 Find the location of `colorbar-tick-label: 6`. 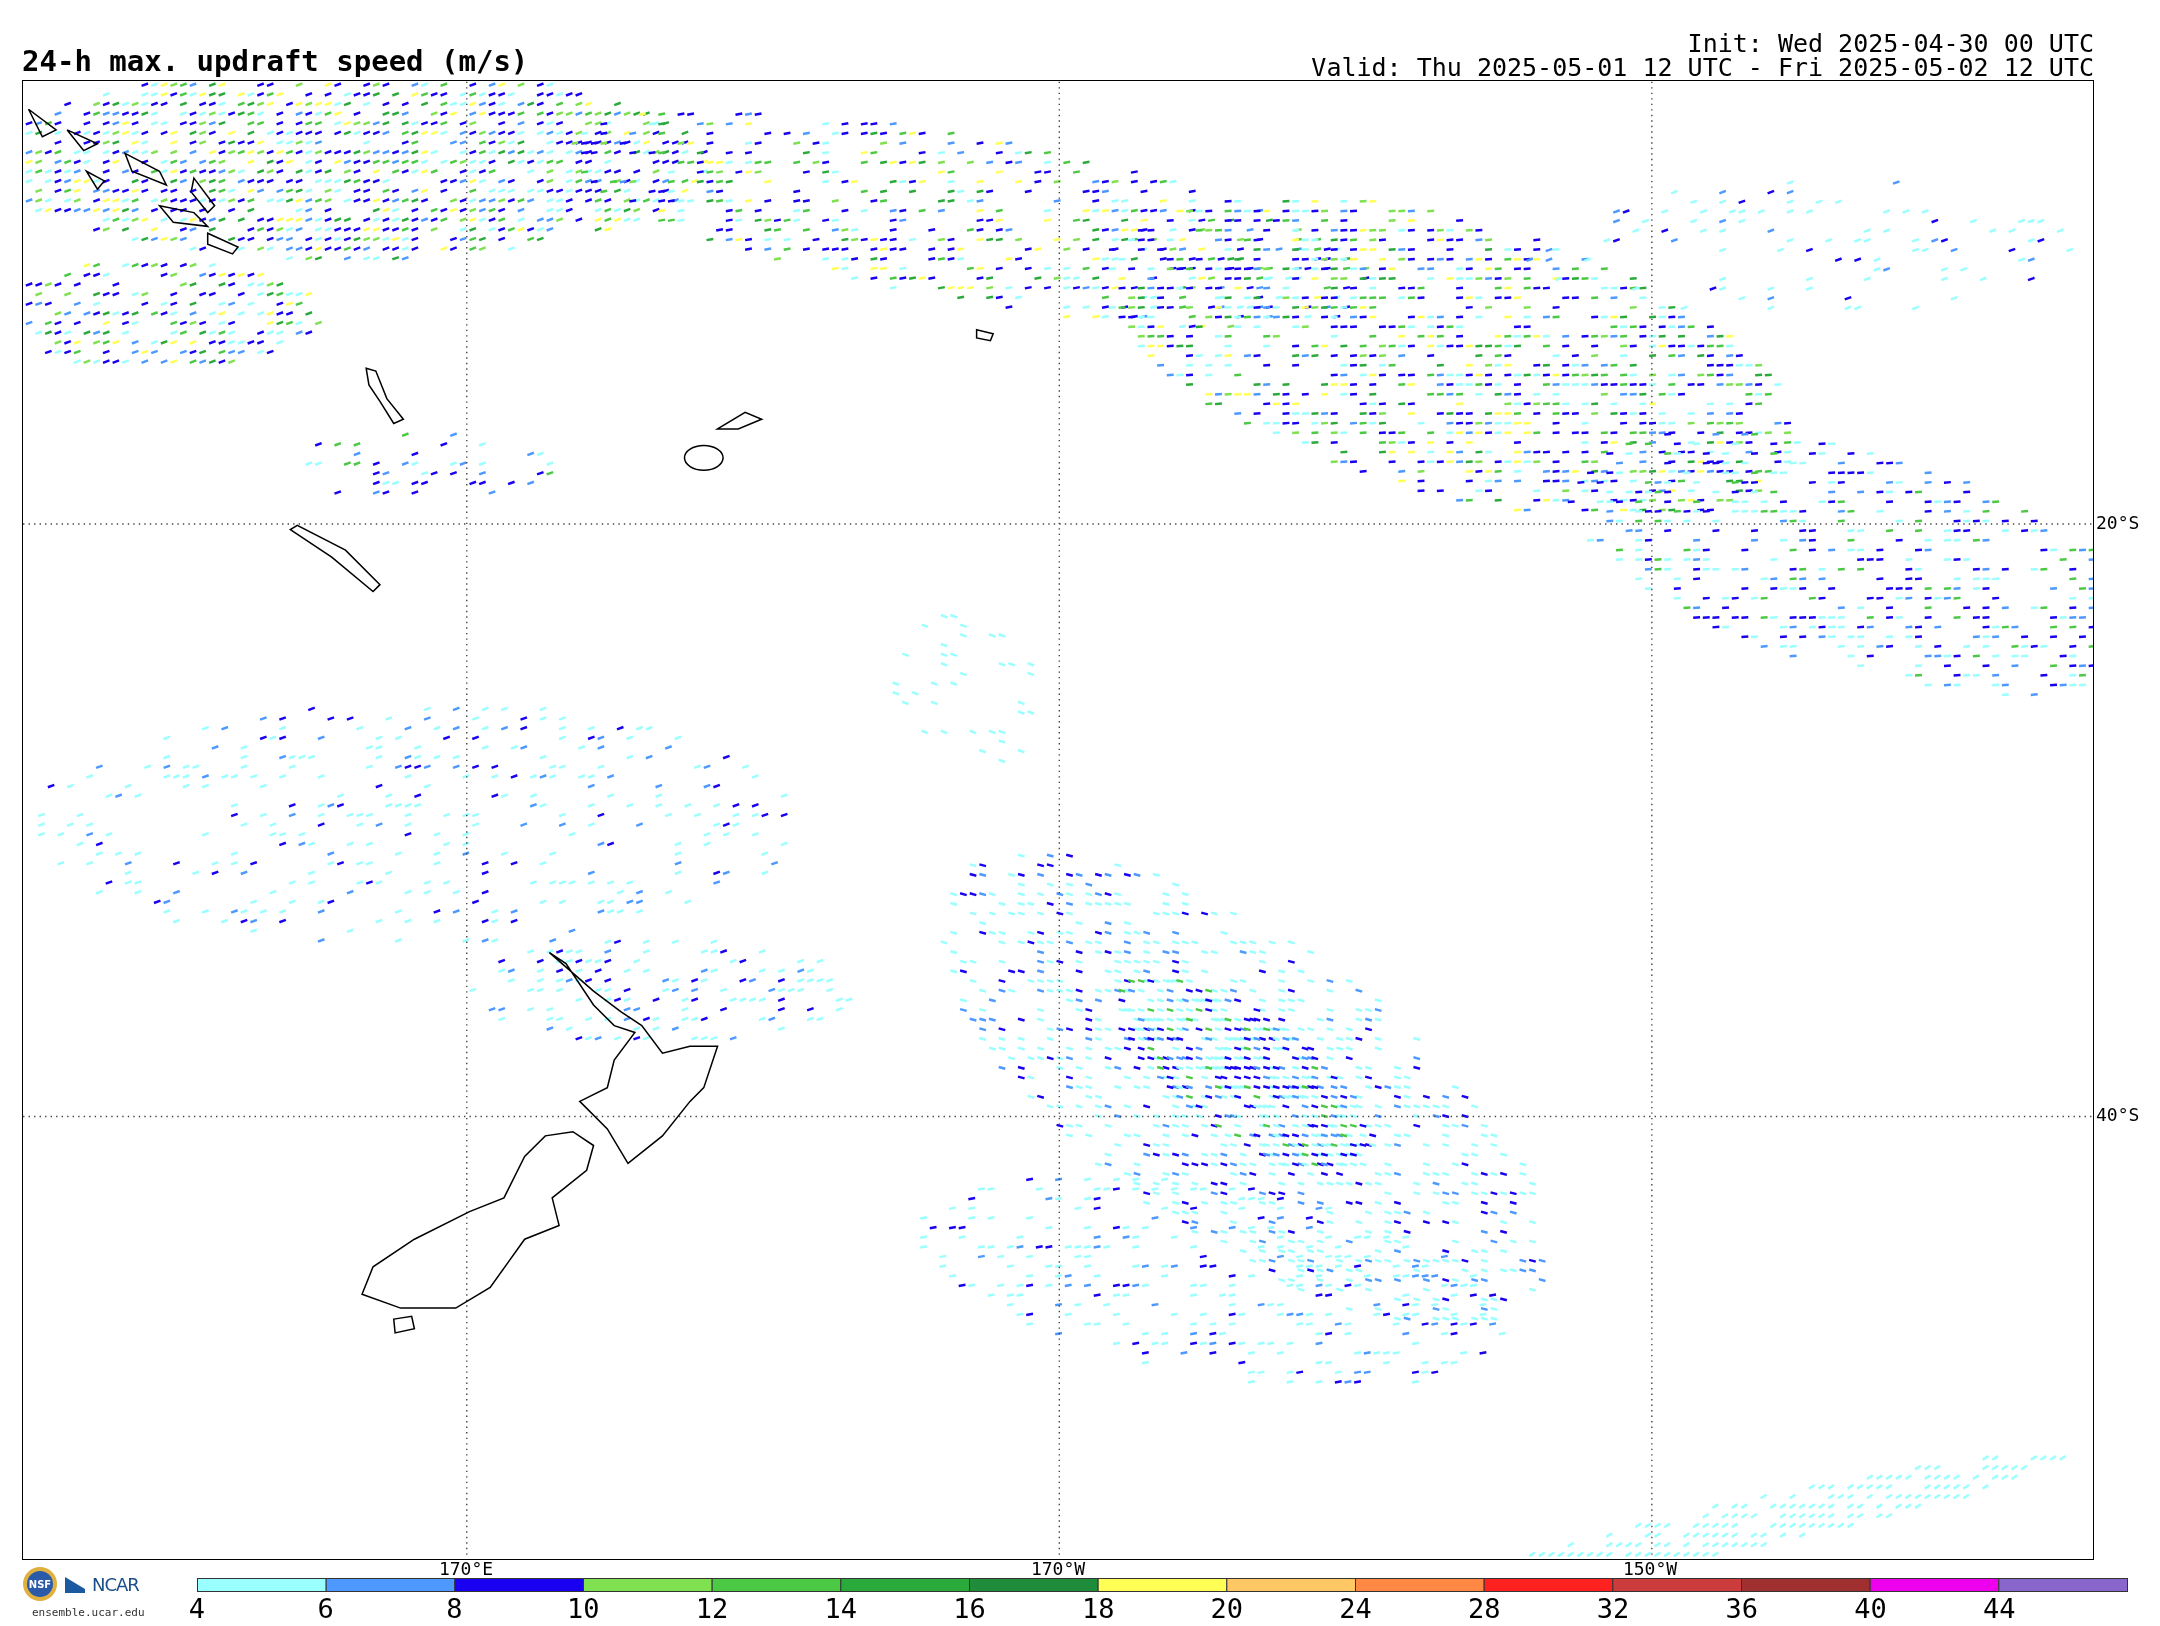

colorbar-tick-label: 6 is located at coordinates (325, 1609).